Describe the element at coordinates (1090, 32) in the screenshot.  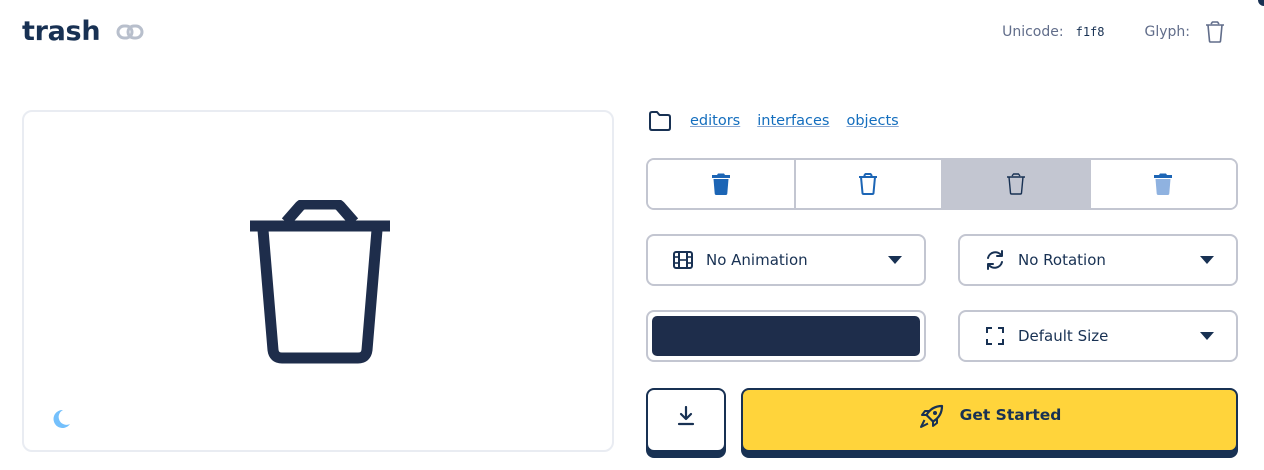
I see `unicode-value: f1f8` at that location.